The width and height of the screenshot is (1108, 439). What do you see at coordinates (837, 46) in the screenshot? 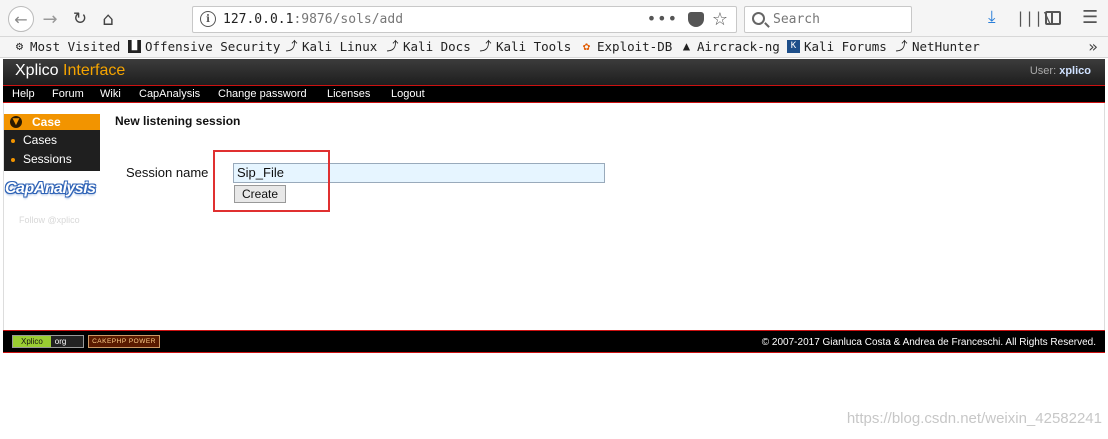
I see `bookmark-kali-forums: K Kali Forums` at bounding box center [837, 46].